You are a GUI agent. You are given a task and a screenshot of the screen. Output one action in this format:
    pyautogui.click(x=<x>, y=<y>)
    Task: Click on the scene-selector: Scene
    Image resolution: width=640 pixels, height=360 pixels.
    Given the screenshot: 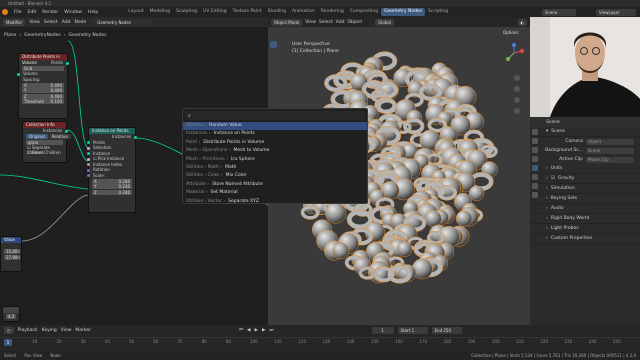 What is the action you would take?
    pyautogui.click(x=559, y=12)
    